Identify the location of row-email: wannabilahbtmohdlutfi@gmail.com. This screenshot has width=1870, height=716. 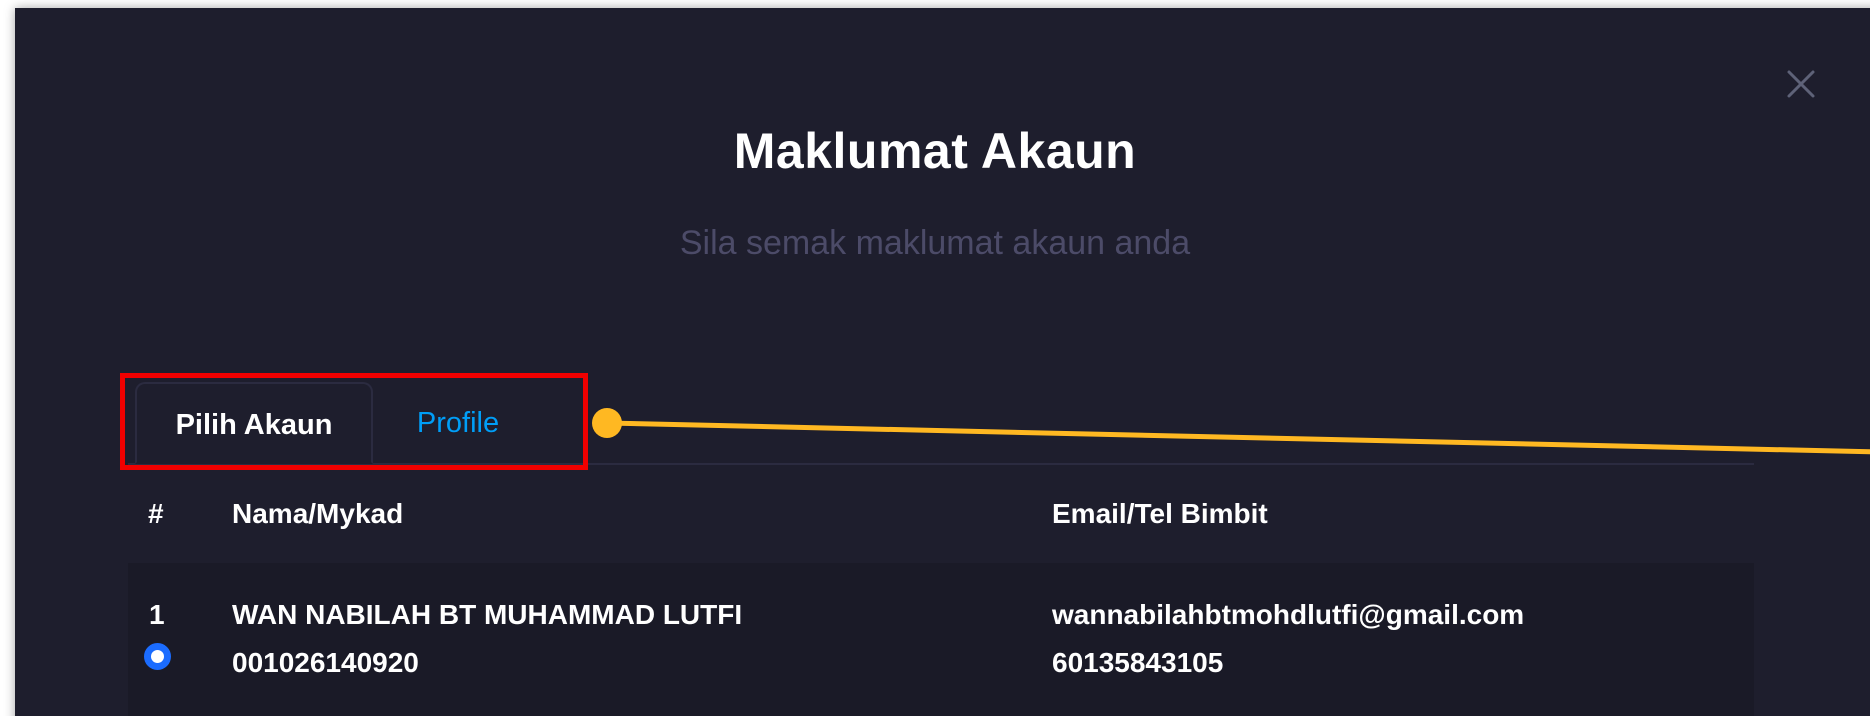
(1288, 614).